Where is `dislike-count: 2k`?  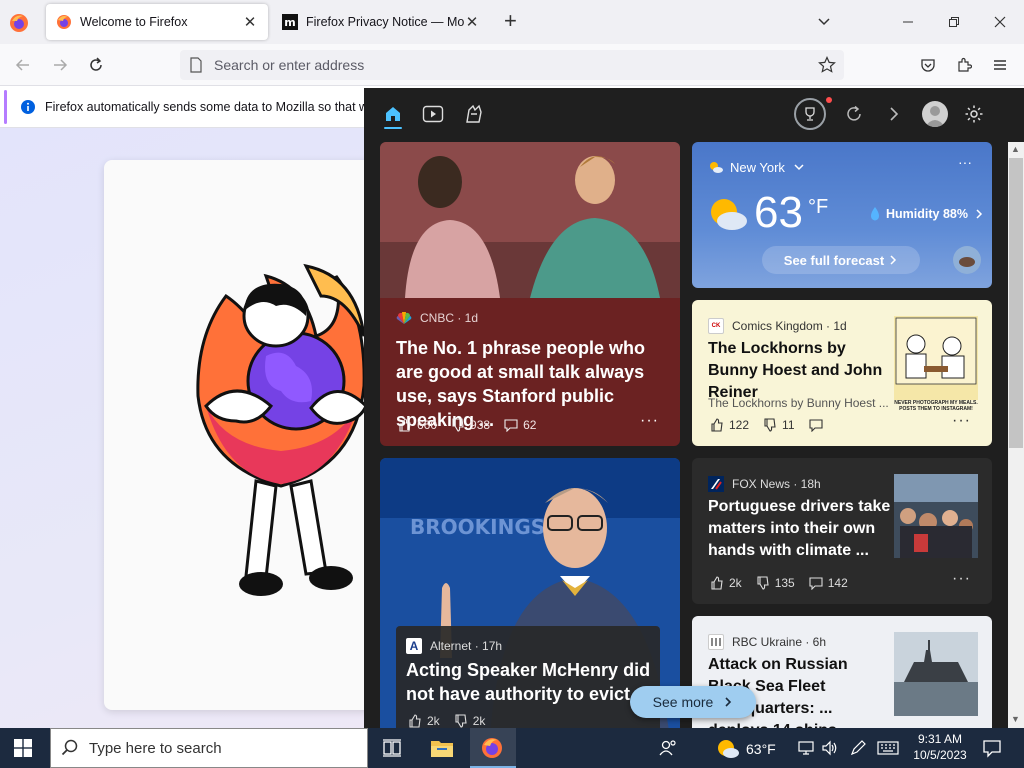
dislike-count: 2k is located at coordinates (469, 721).